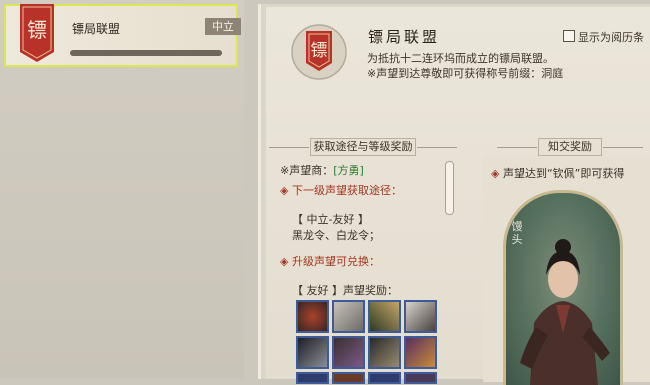 The height and width of the screenshot is (385, 650). I want to click on upgrade-heading: ◈ 升级声望可兑换：, so click(330, 261).